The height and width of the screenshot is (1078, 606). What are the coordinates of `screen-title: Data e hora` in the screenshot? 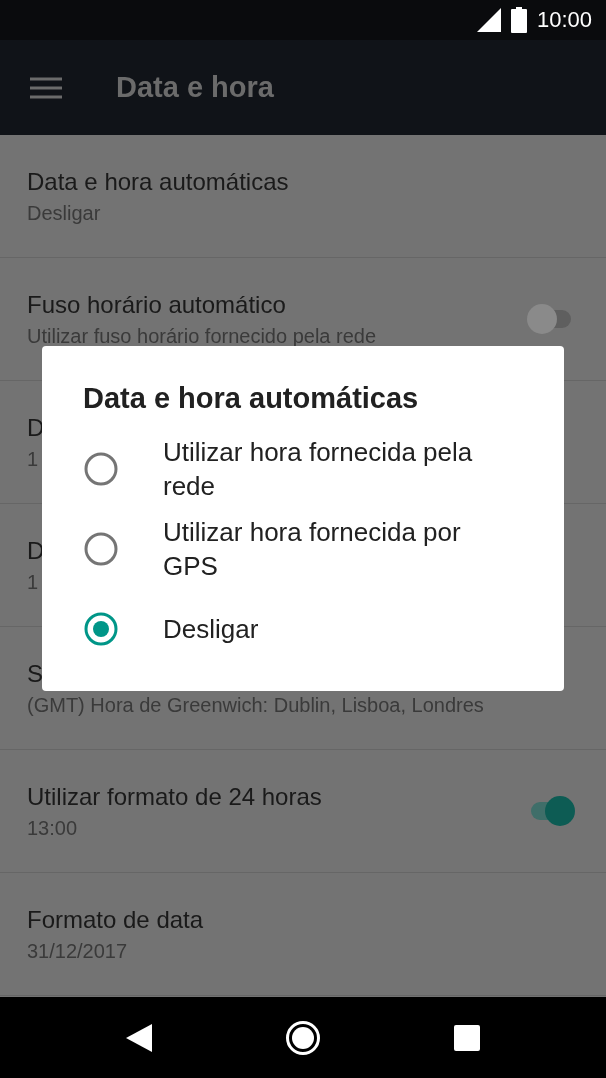 It's located at (195, 87).